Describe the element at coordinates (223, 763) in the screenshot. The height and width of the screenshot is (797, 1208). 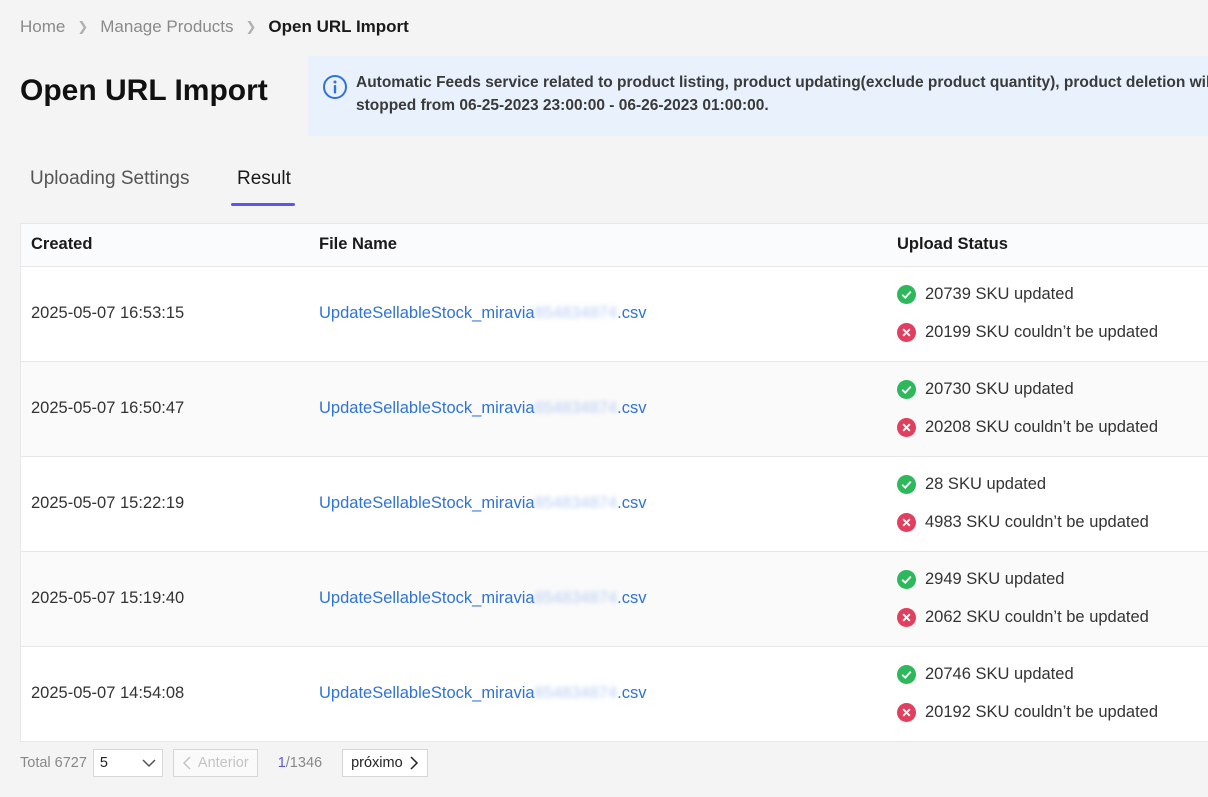
I see `previous-page-label: Anterior` at that location.